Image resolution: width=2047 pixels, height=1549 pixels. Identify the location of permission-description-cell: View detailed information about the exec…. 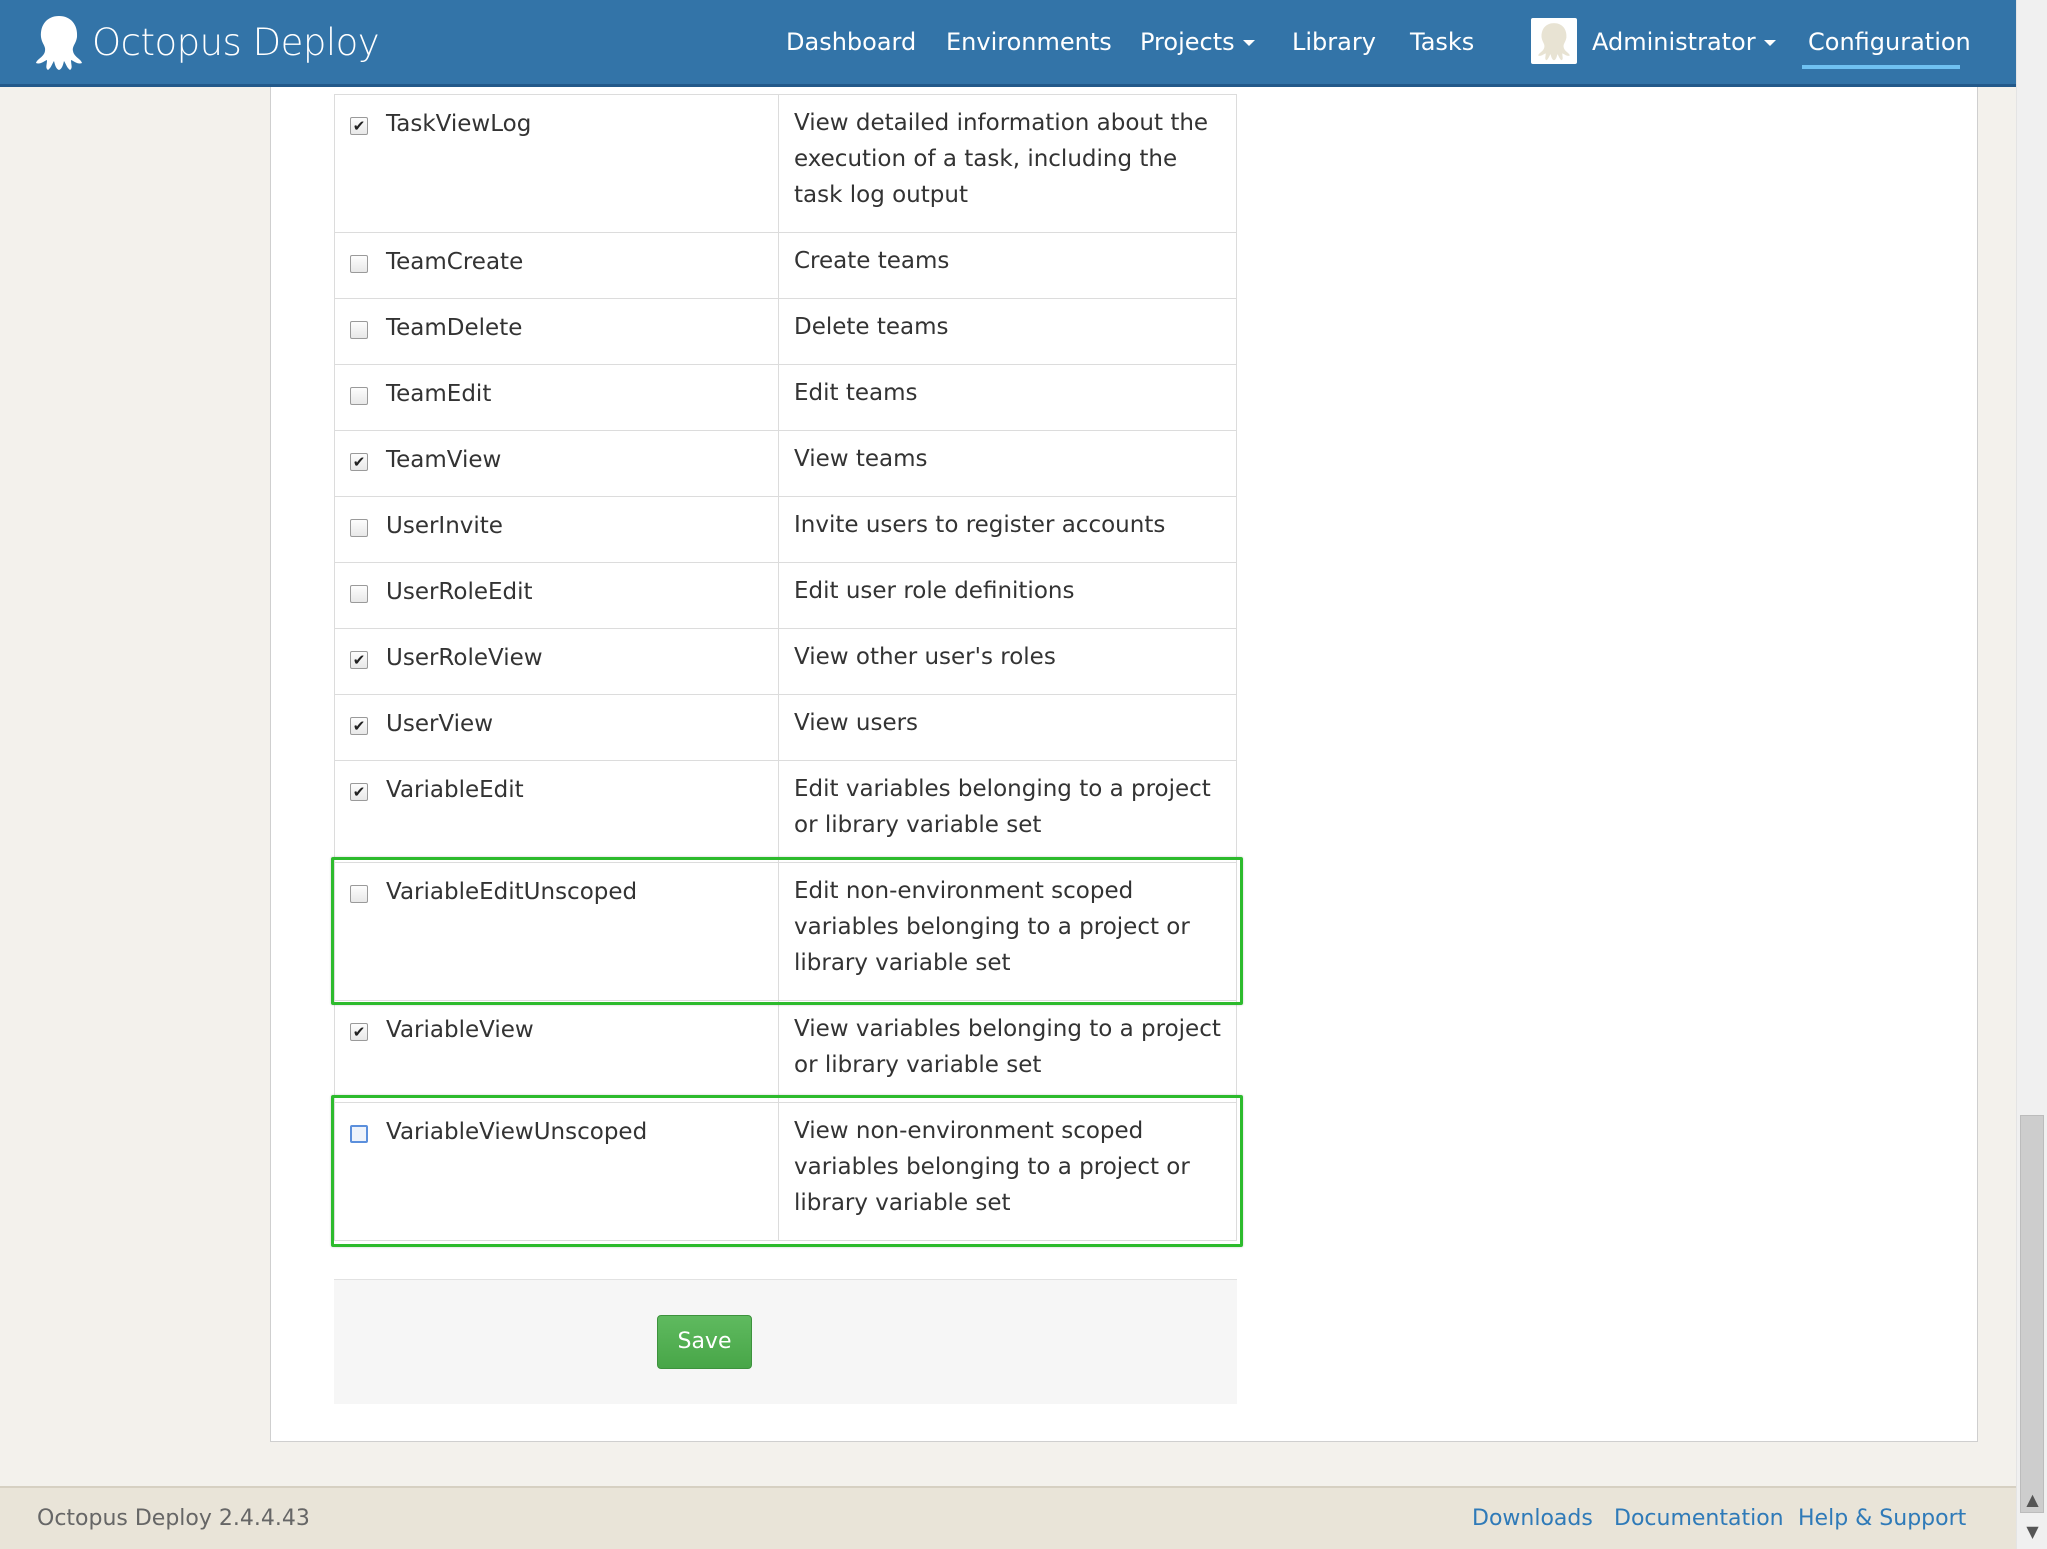
(1007, 163).